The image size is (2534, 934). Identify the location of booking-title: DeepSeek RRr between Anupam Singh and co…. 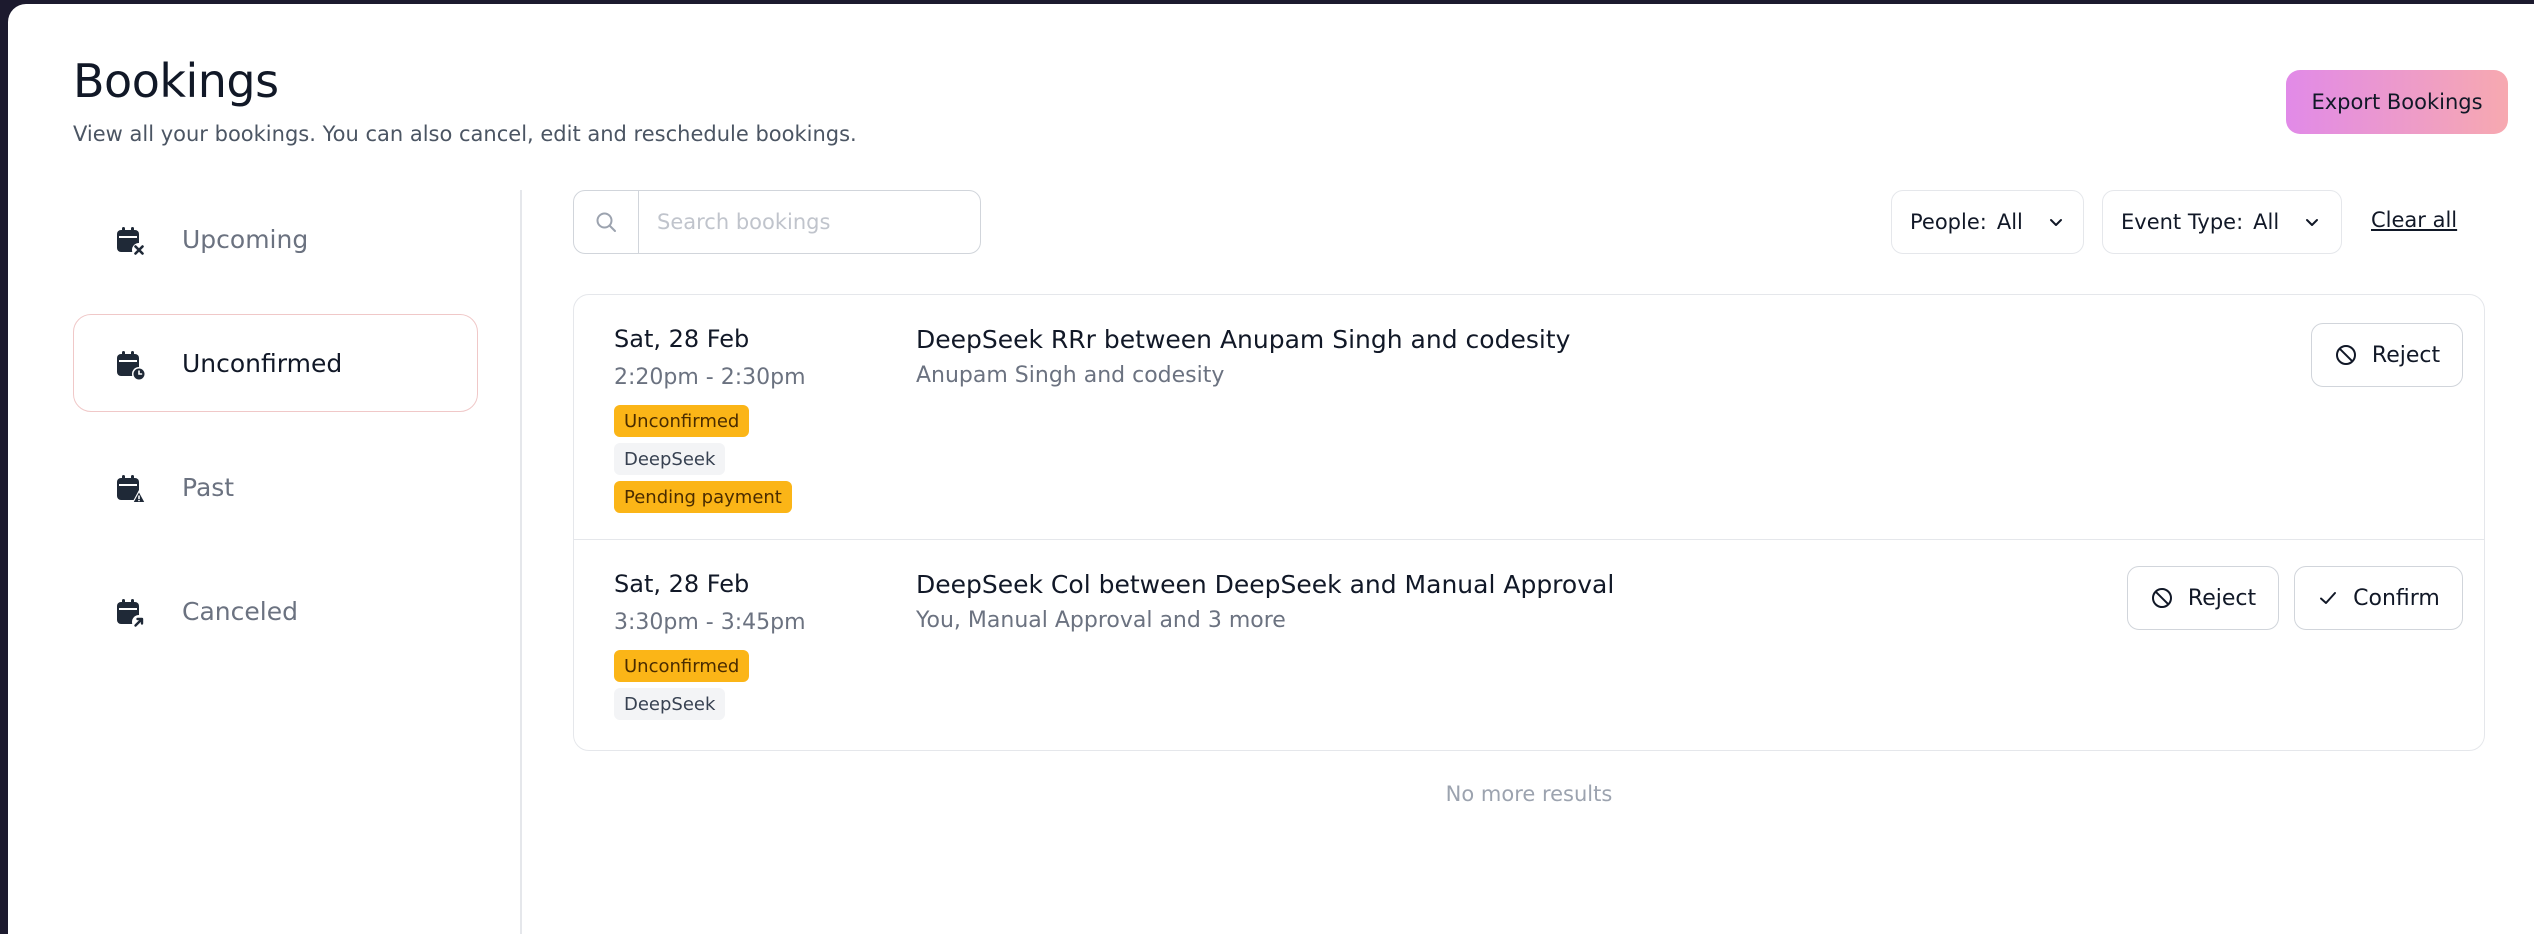
(1243, 339).